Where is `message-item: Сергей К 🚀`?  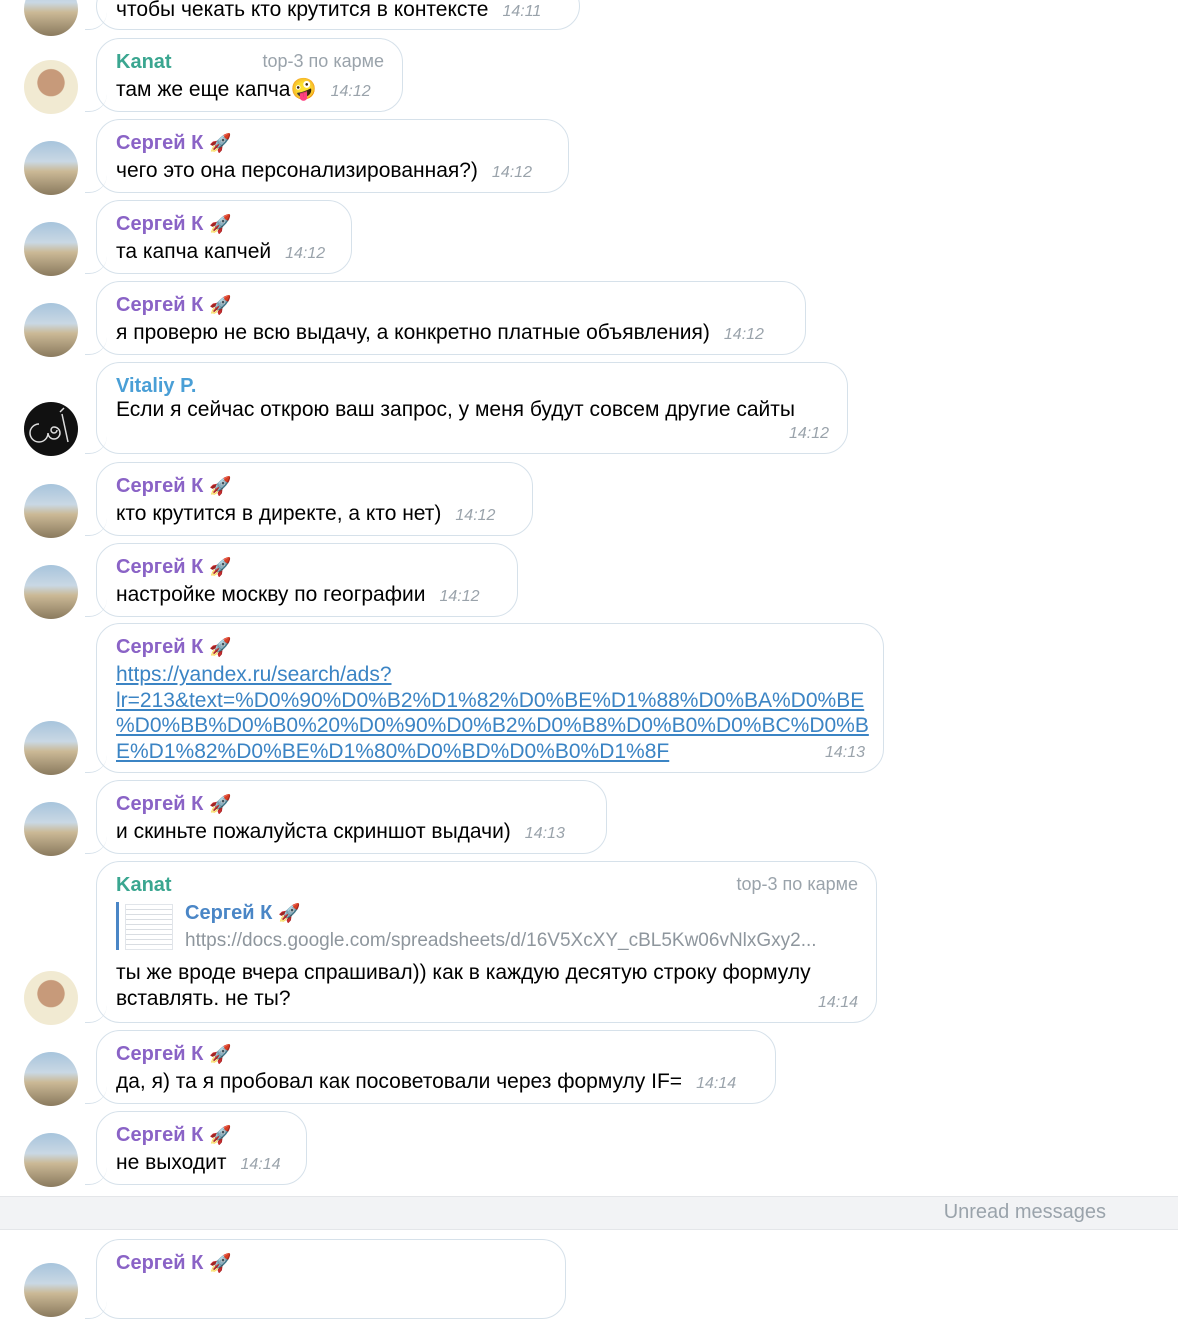 message-item: Сергей К 🚀 is located at coordinates (589, 1279).